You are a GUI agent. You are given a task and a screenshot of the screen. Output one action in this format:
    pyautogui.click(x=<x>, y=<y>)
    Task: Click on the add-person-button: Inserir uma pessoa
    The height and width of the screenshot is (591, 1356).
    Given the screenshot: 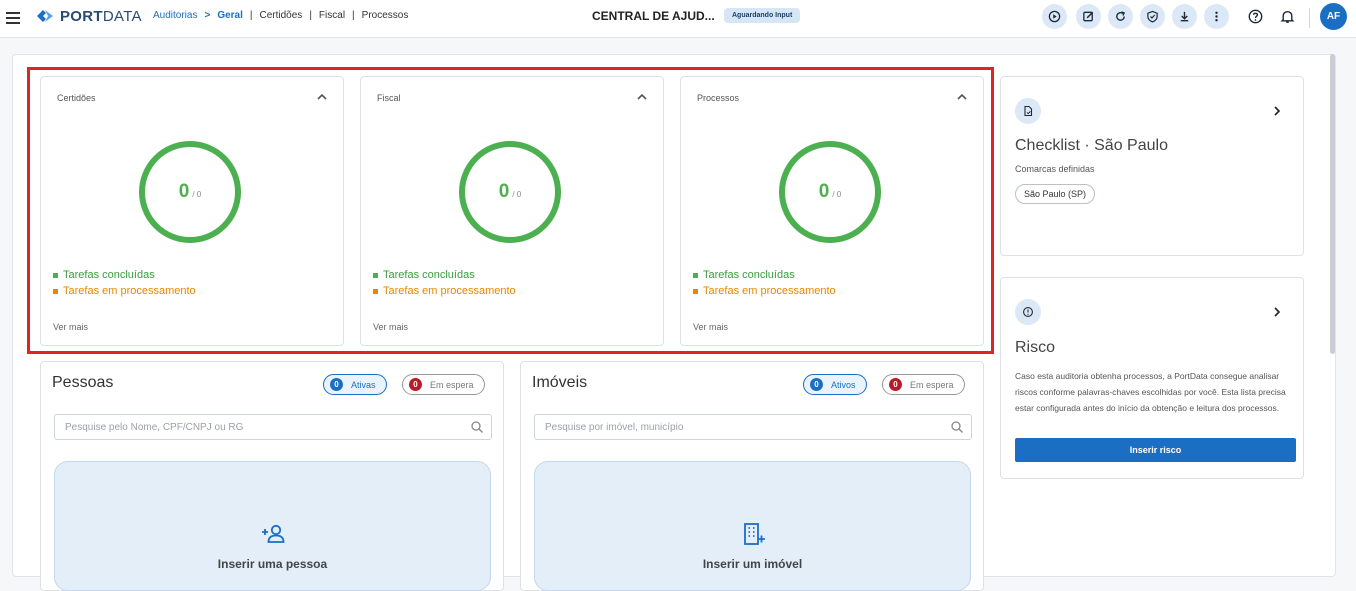 What is the action you would take?
    pyautogui.click(x=272, y=526)
    